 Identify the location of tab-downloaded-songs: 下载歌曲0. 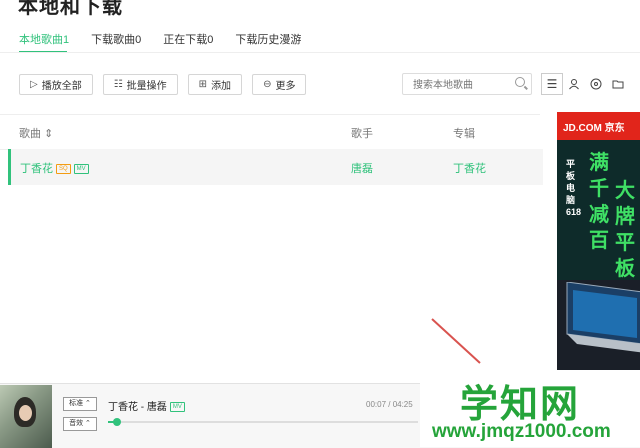
(116, 39).